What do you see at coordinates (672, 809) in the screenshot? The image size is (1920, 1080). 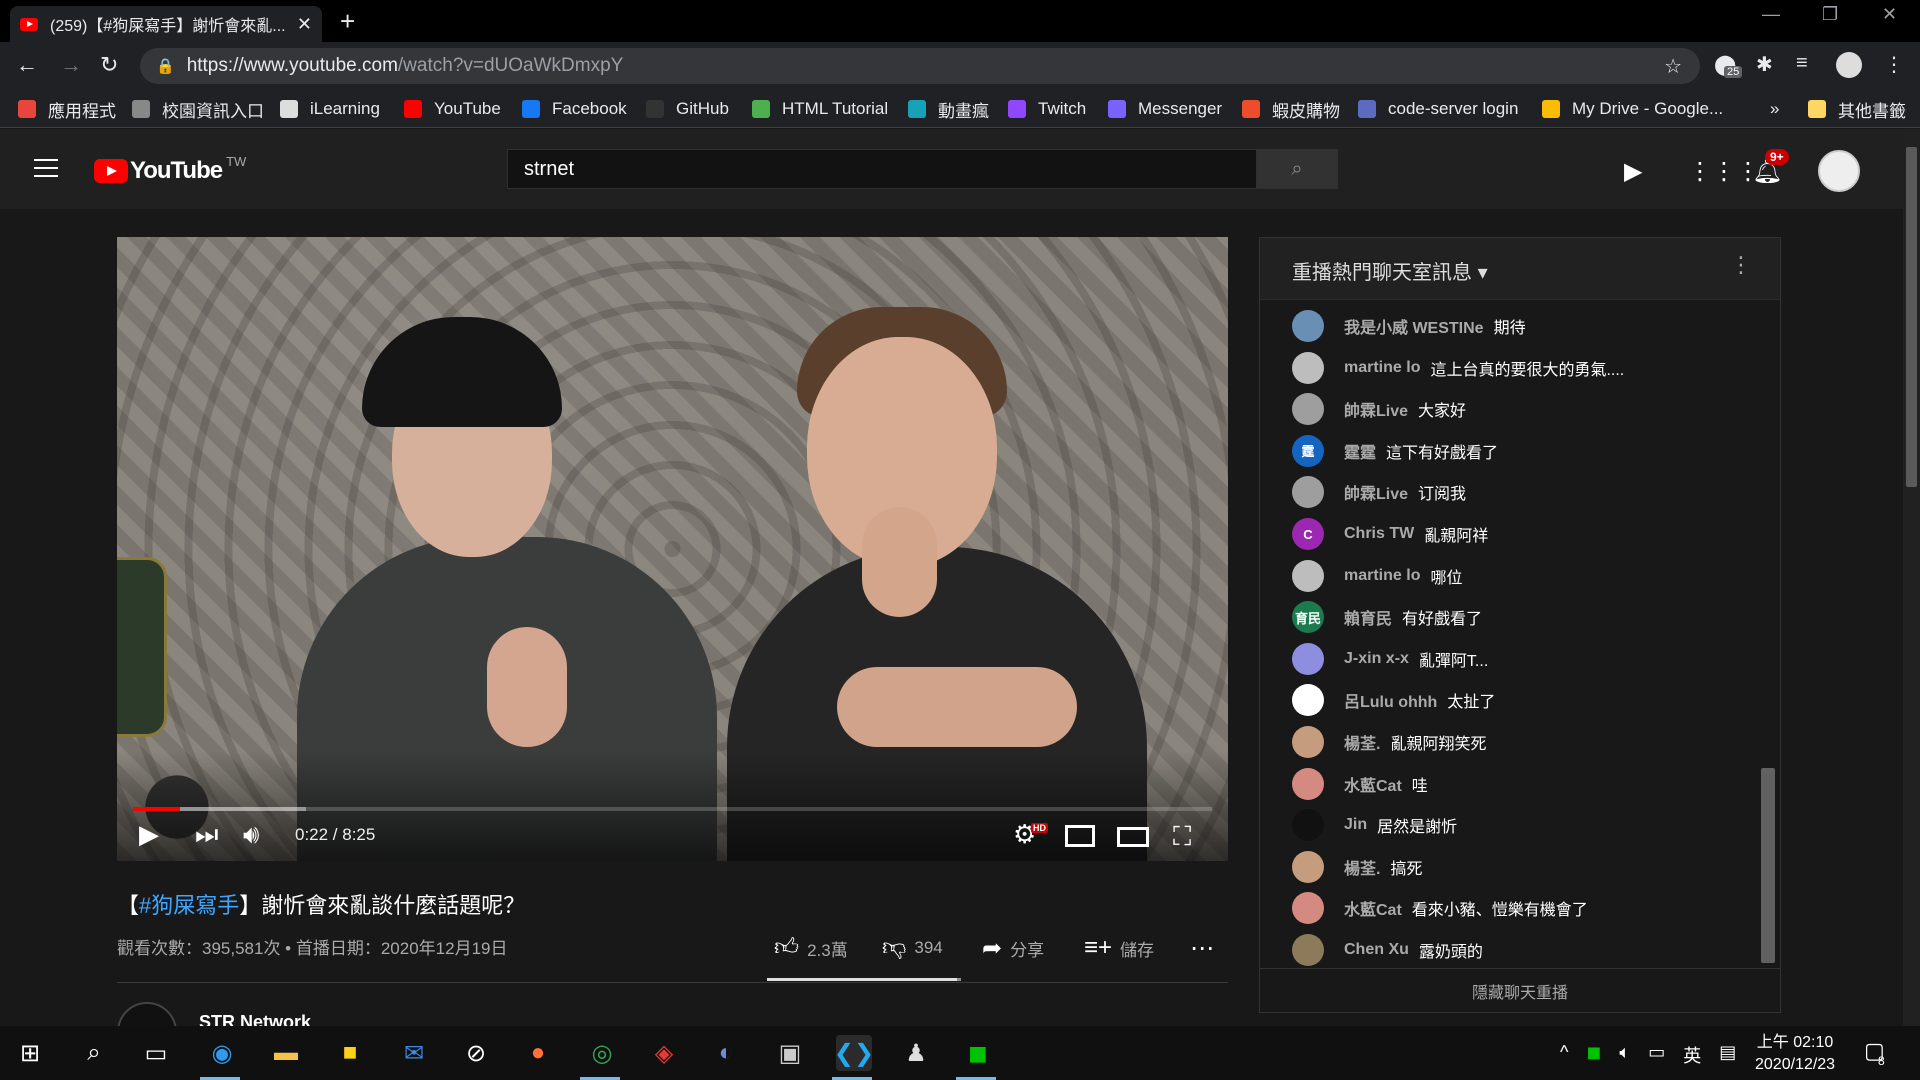 I see `progress-bar` at bounding box center [672, 809].